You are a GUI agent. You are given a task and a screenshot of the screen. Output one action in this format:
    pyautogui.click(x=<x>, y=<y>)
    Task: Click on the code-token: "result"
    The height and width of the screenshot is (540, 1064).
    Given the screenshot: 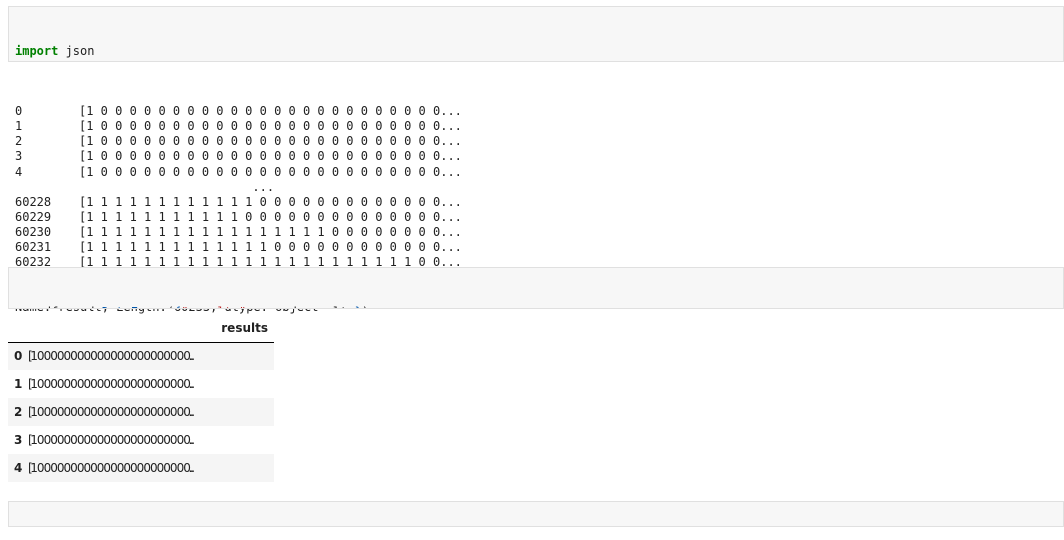 What is the action you would take?
    pyautogui.click(x=189, y=60)
    